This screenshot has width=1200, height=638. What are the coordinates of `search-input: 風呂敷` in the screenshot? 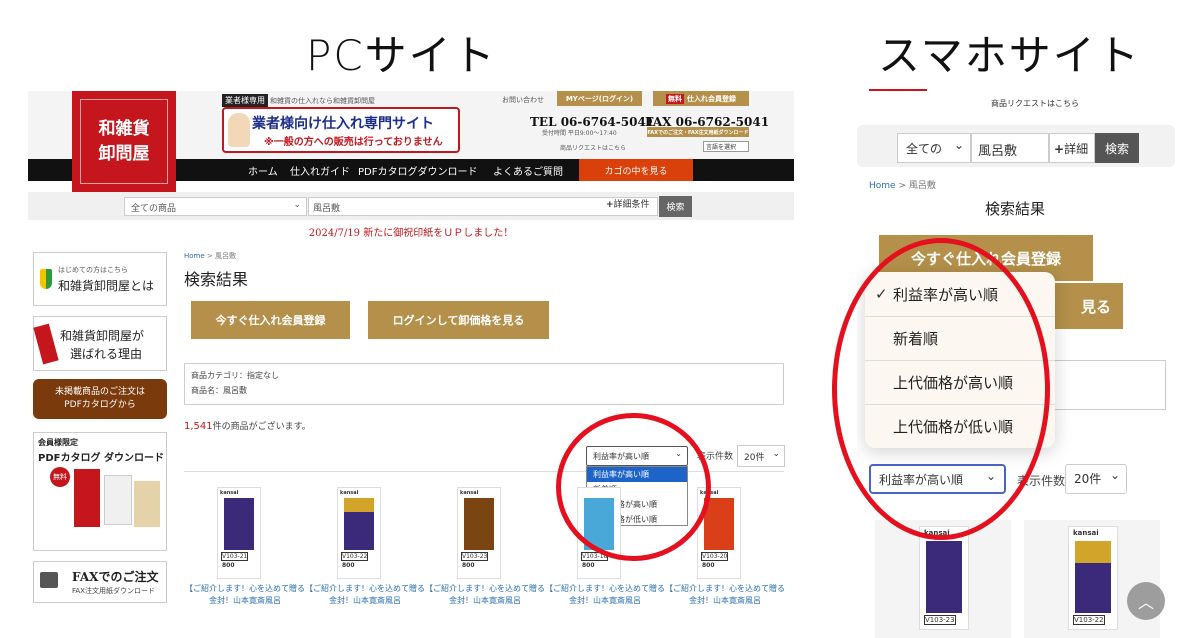 It's located at (1010, 148).